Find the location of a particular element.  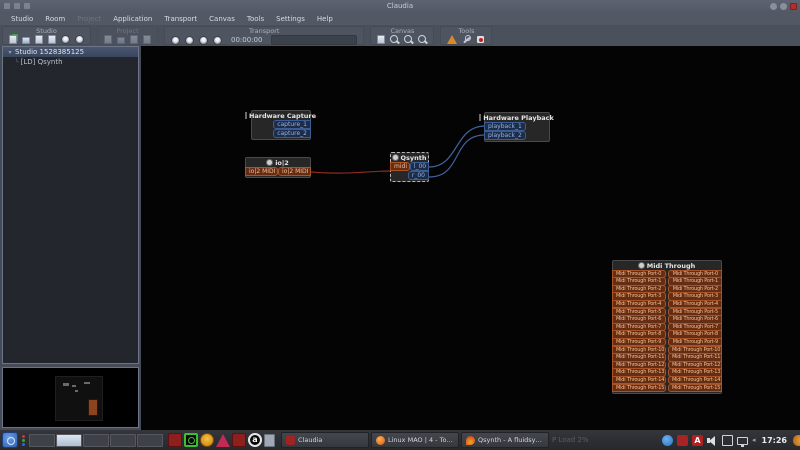

window-menu-icon is located at coordinates (7, 6).